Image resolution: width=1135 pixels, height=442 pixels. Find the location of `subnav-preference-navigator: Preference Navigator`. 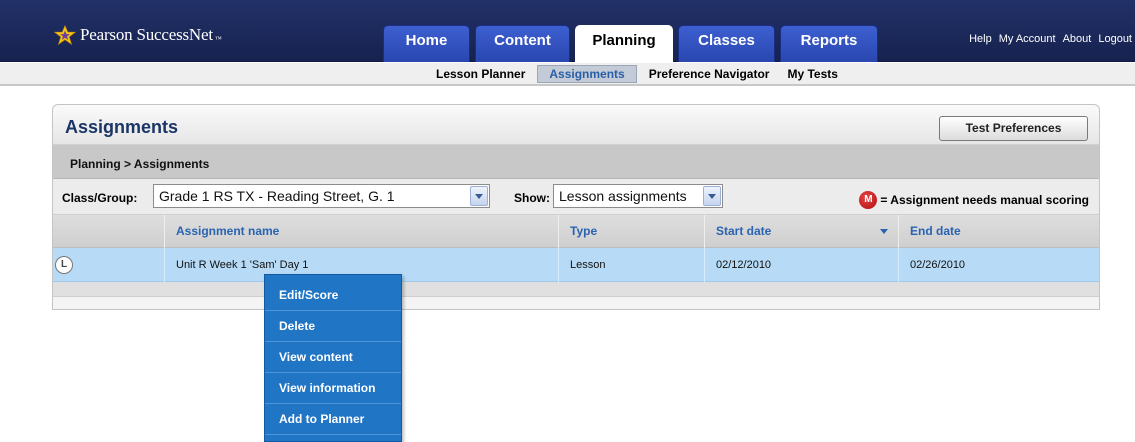

subnav-preference-navigator: Preference Navigator is located at coordinates (709, 74).